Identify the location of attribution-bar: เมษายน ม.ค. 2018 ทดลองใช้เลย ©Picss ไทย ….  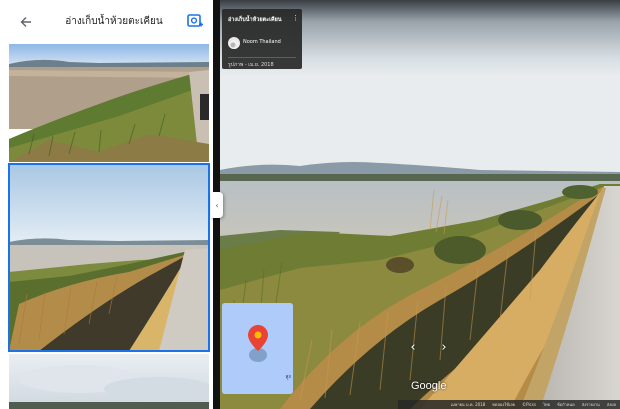
(509, 404).